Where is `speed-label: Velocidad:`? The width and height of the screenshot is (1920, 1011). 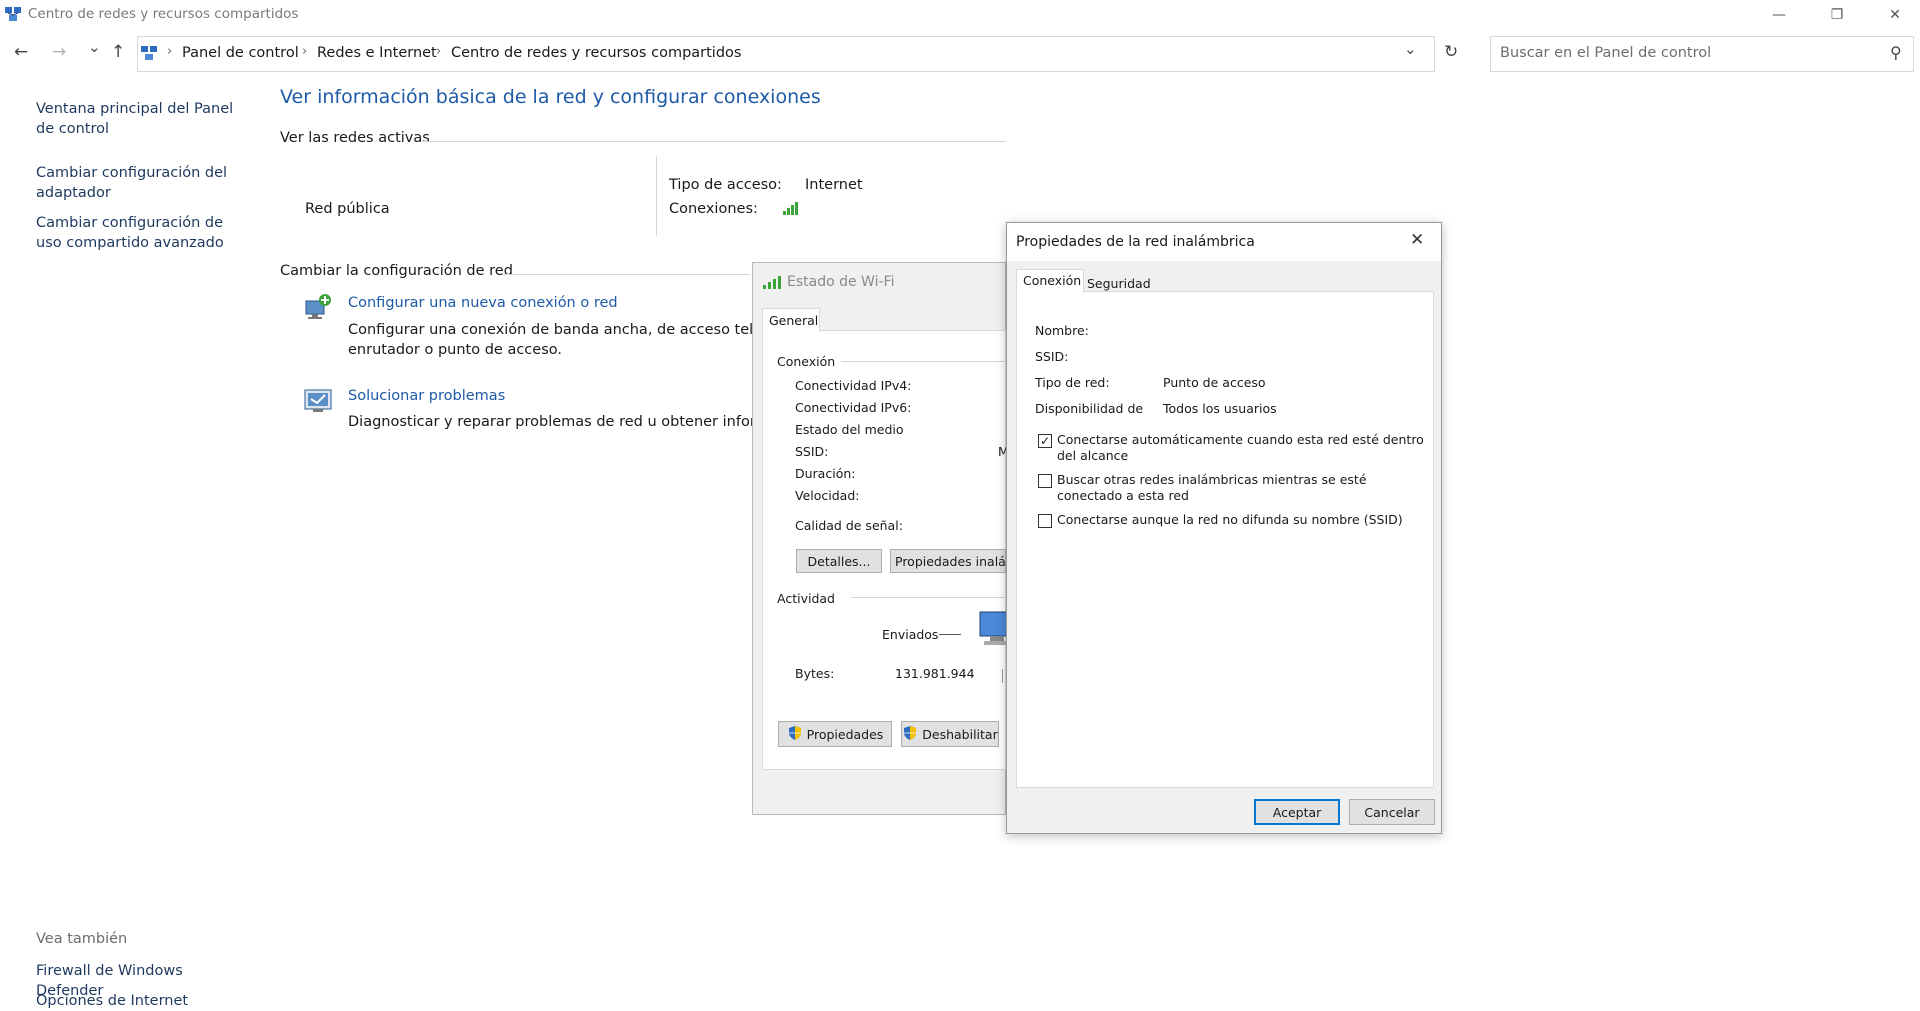
speed-label: Velocidad: is located at coordinates (827, 495).